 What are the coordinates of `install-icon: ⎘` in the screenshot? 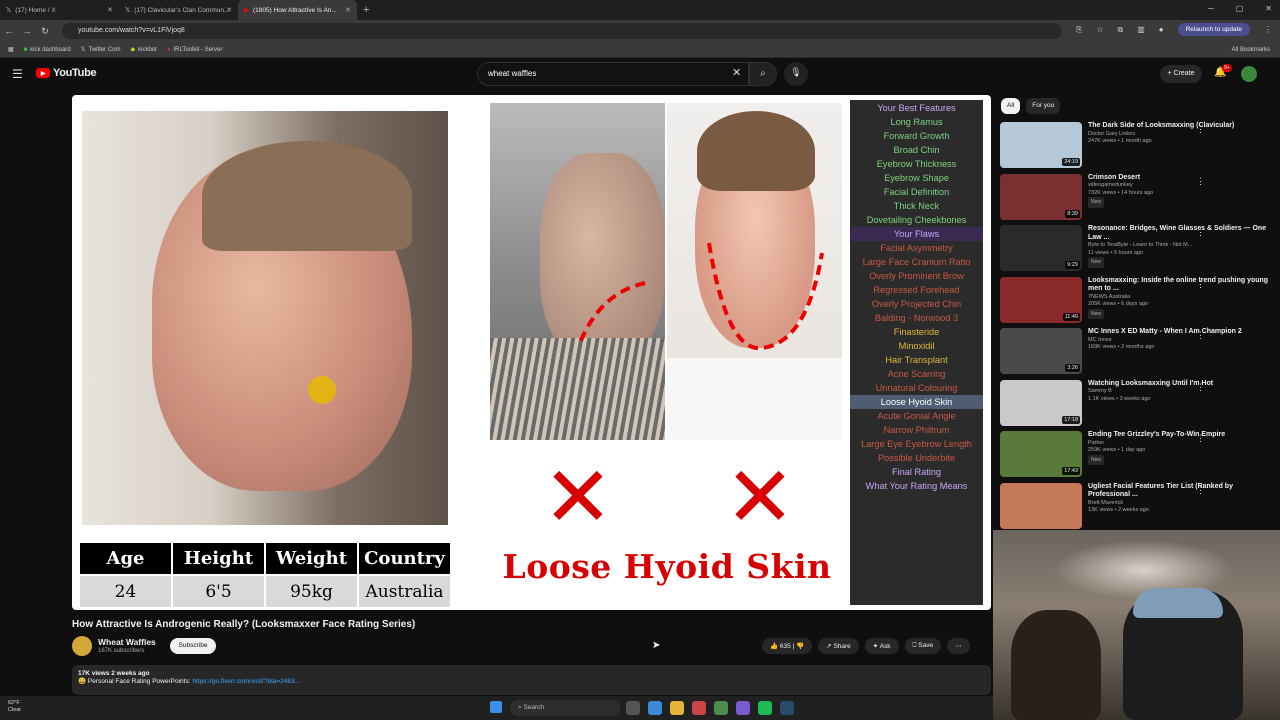 It's located at (1079, 30).